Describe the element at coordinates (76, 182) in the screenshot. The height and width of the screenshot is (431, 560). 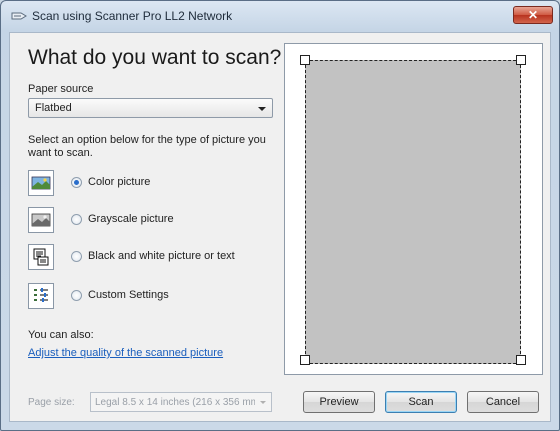
I see `color-picture-radio` at that location.